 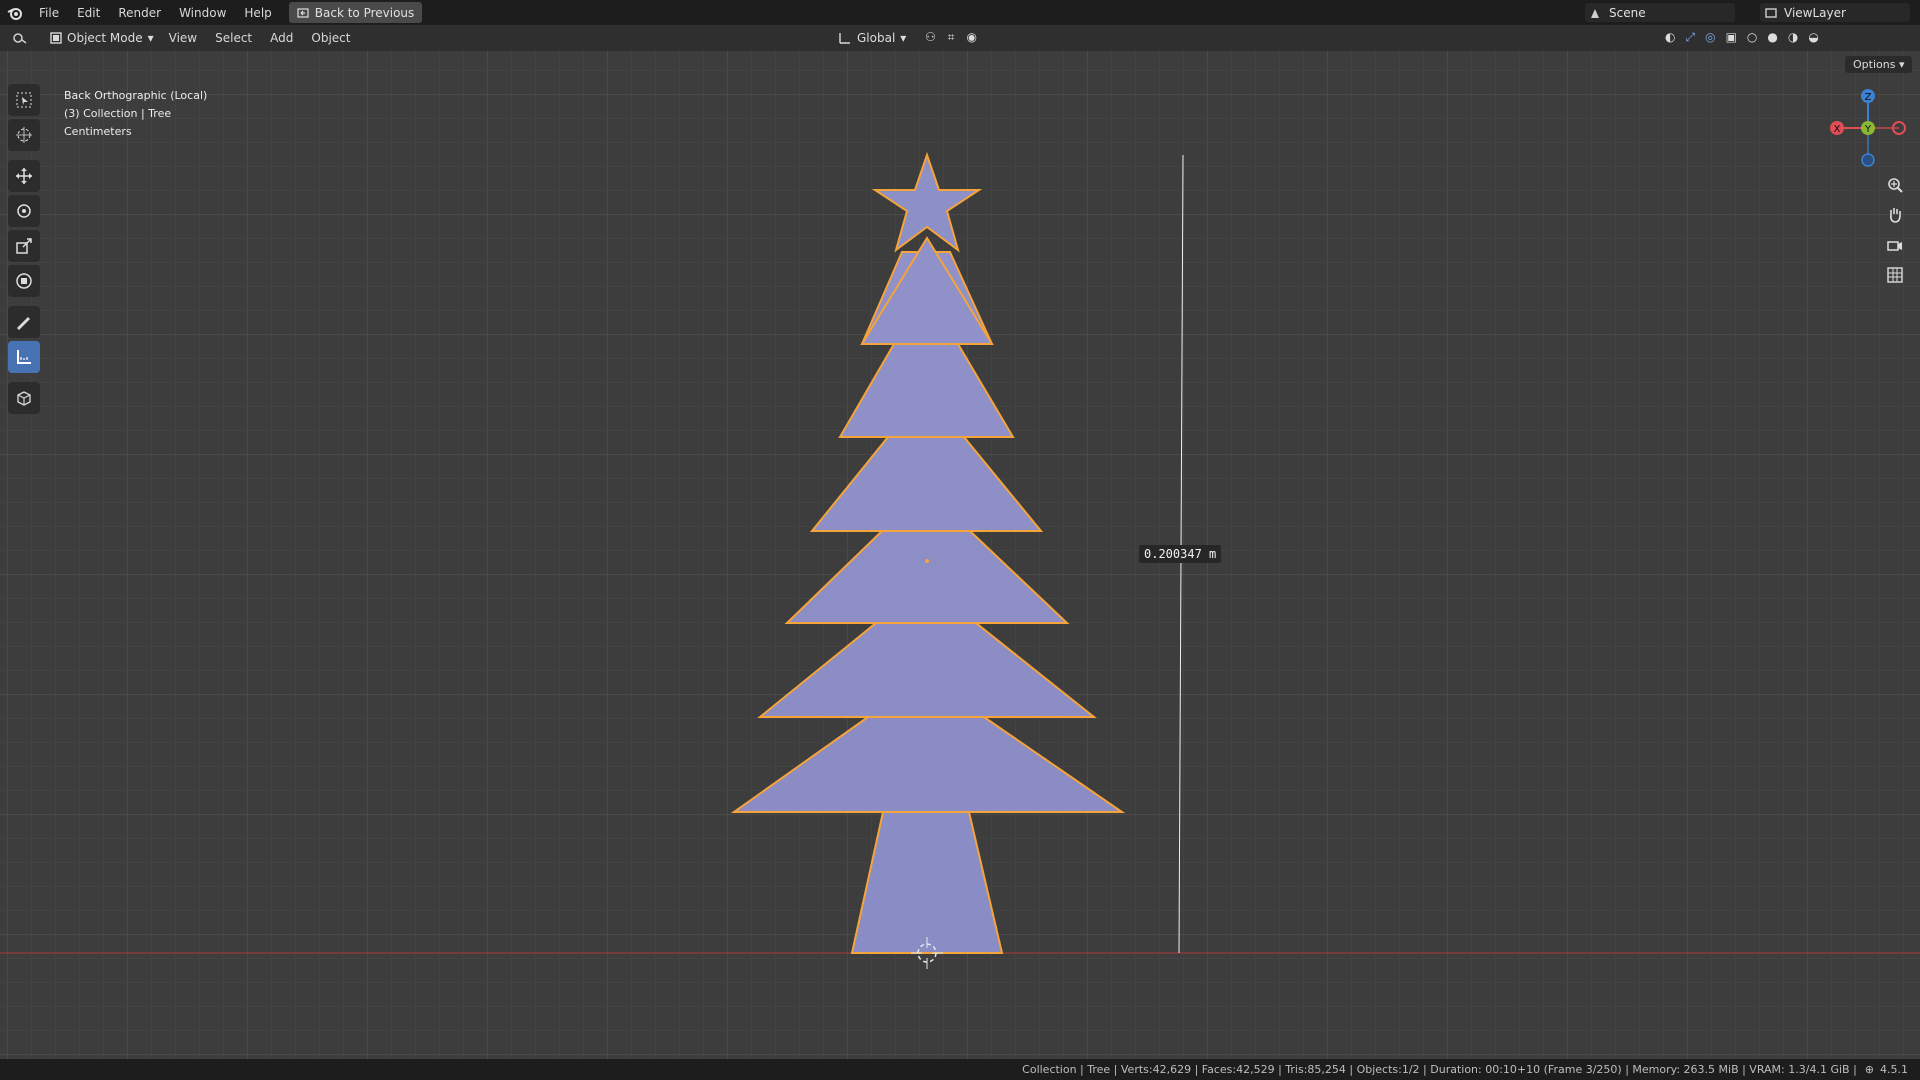 What do you see at coordinates (136, 95) in the screenshot?
I see `view-name-text: Back Orthographic (Local)` at bounding box center [136, 95].